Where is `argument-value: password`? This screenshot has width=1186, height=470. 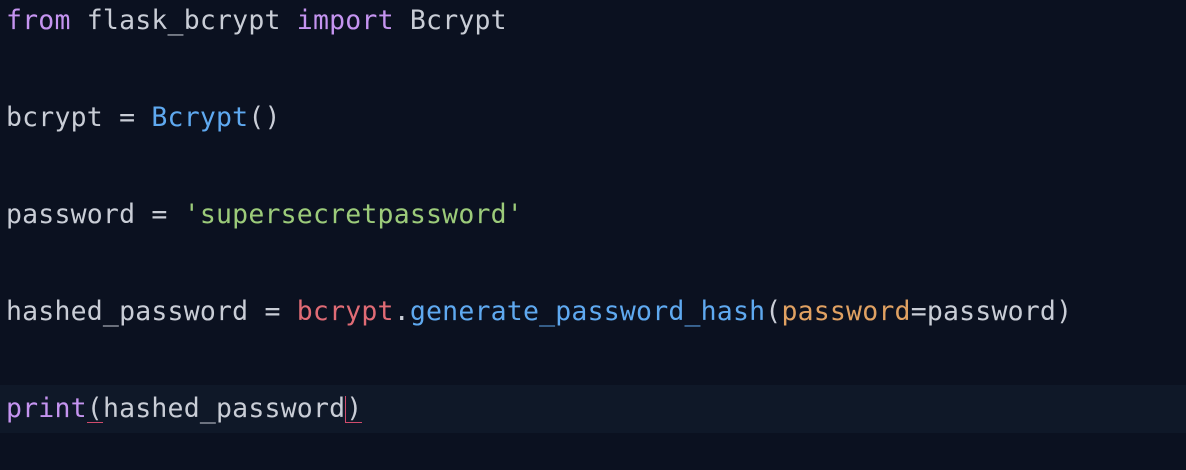
argument-value: password is located at coordinates (991, 311).